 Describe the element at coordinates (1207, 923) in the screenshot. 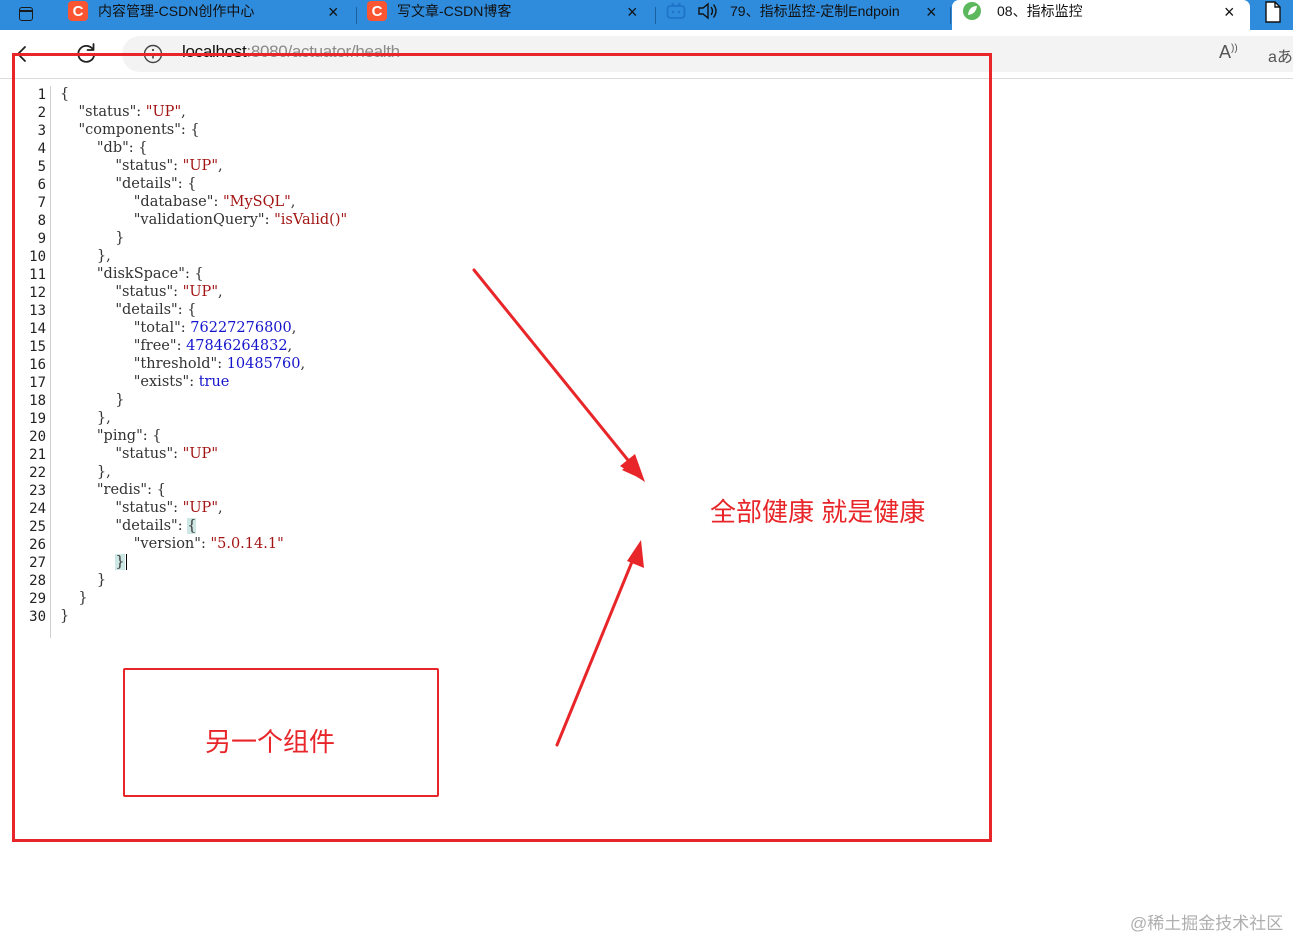

I see `watermark: @稀土掘金技术社区` at that location.